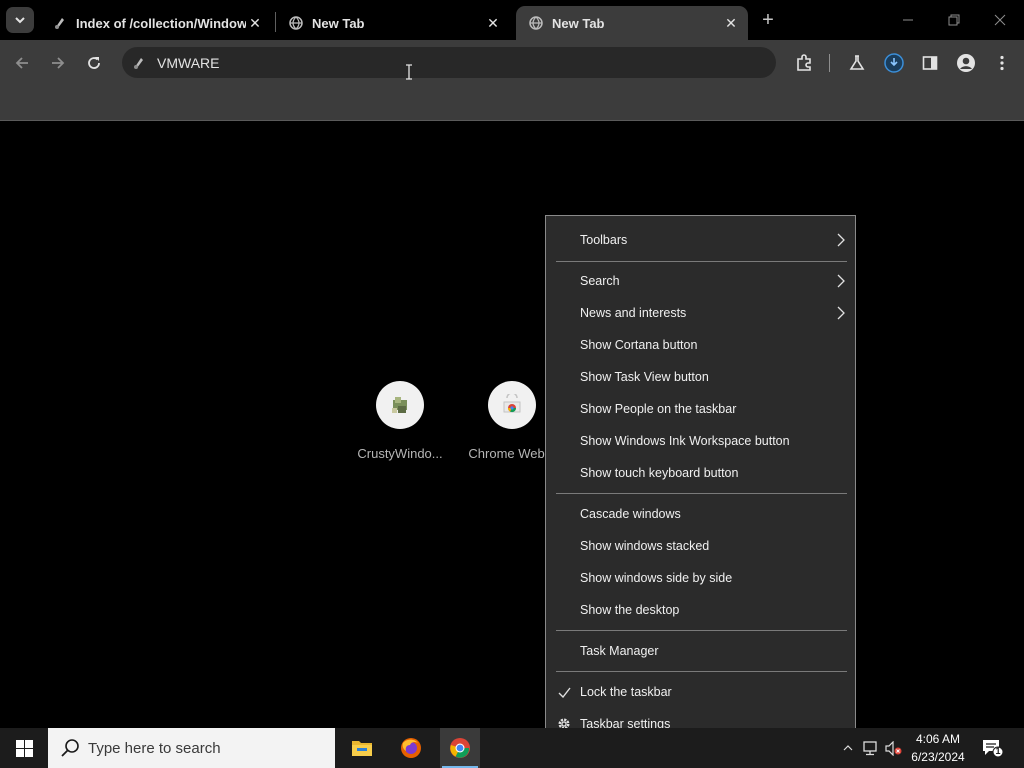 The image size is (1024, 768). I want to click on reload-icon, so click(94, 63).